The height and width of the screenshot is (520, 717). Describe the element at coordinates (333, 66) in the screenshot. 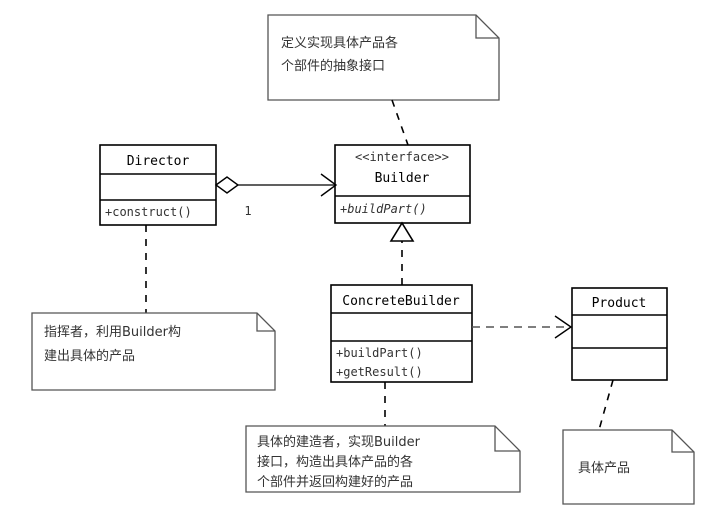

I see `note-line: 个部件的抽象接口` at that location.